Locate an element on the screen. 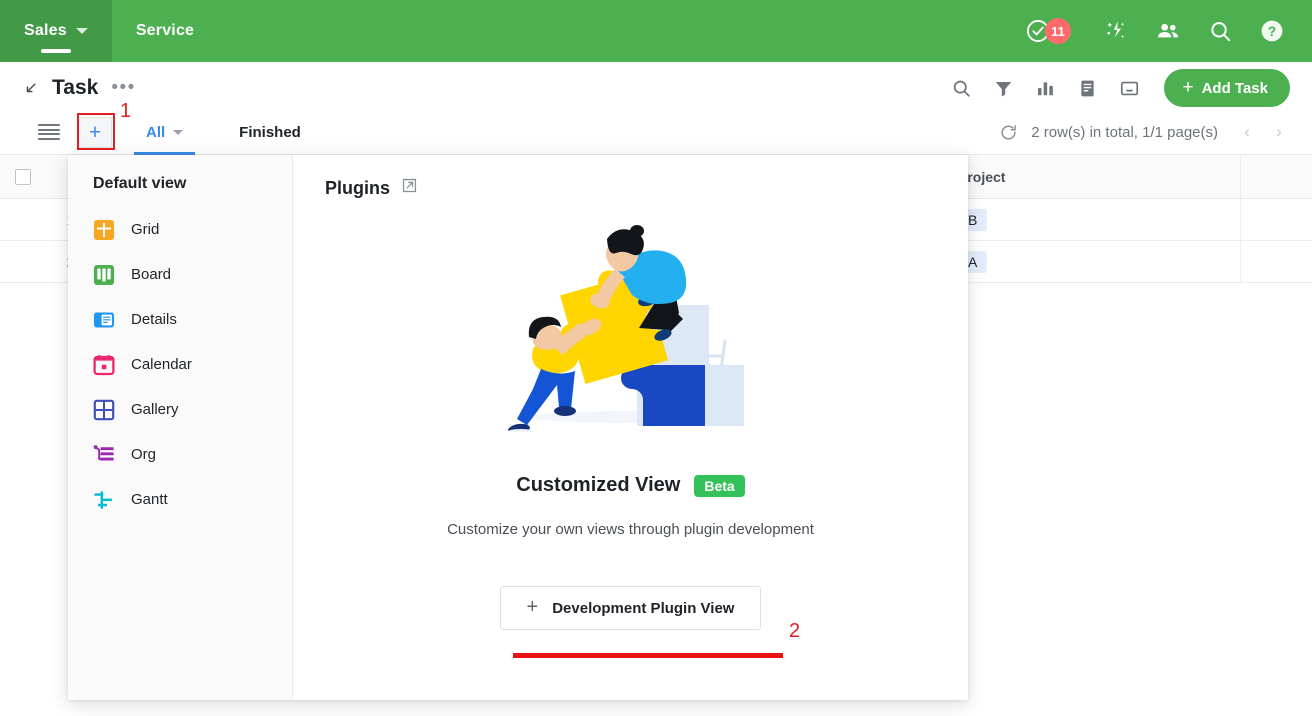 The image size is (1312, 716). customized-view-heading-row: Customized View Beta is located at coordinates (630, 485).